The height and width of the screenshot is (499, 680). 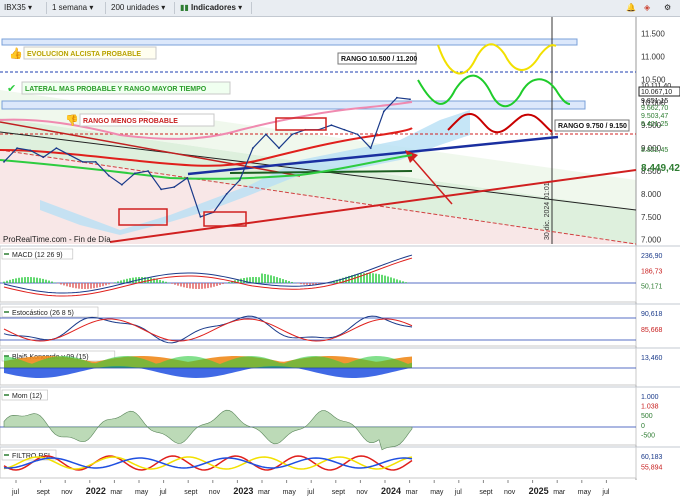 What do you see at coordinates (318, 274) in the screenshot?
I see `macd-panel-bg` at bounding box center [318, 274].